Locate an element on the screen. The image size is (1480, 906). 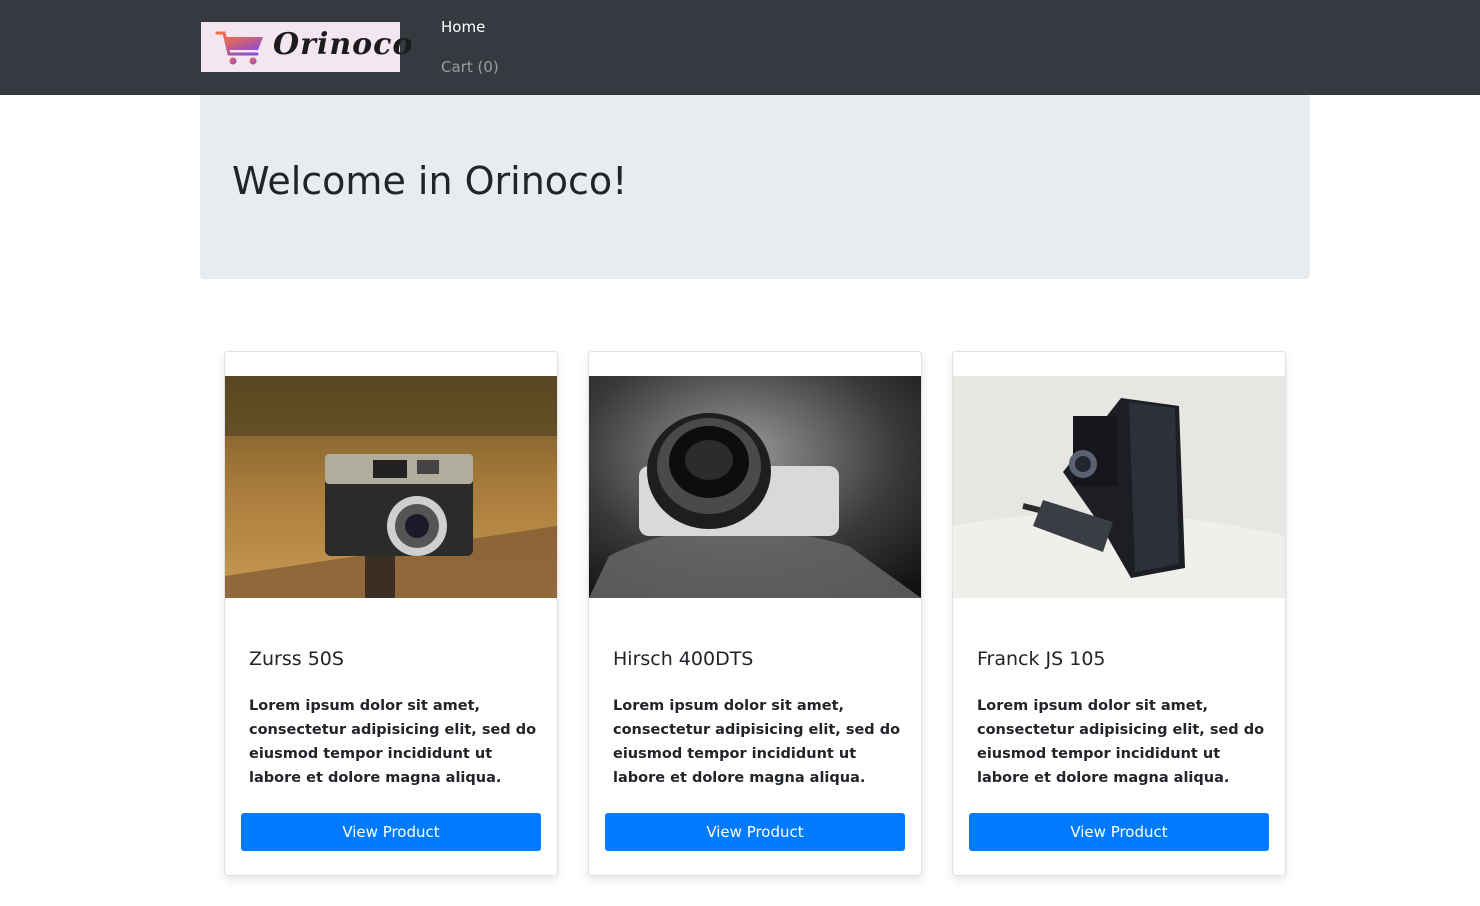
camera-photo-icon is located at coordinates (391, 487).